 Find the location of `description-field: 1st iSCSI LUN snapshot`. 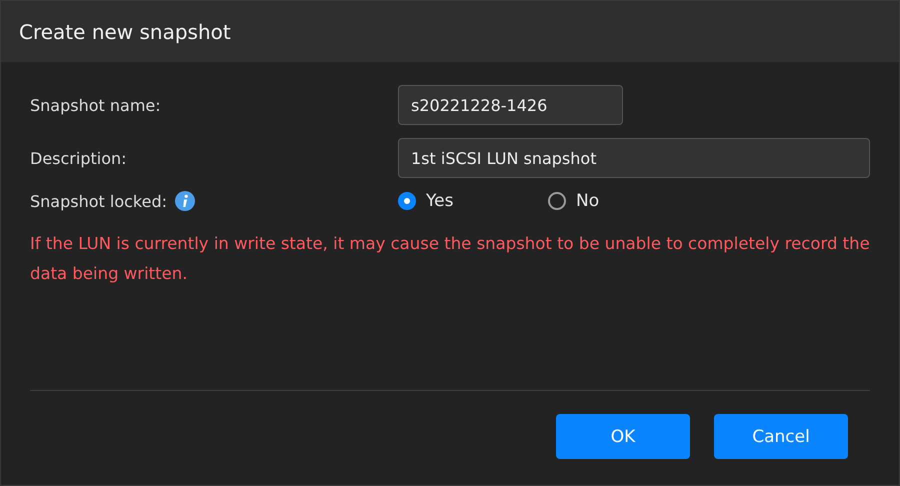

description-field: 1st iSCSI LUN snapshot is located at coordinates (634, 158).